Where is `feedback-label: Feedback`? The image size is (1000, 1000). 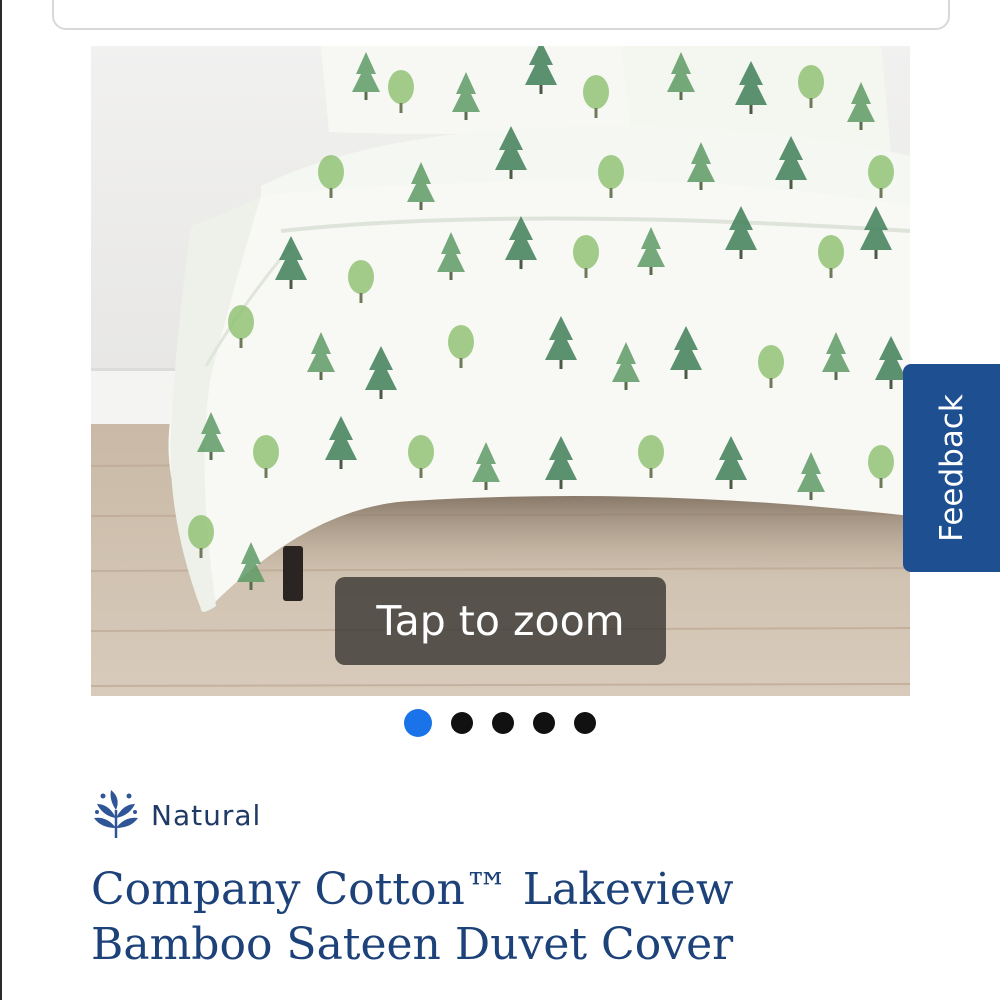
feedback-label: Feedback is located at coordinates (951, 468).